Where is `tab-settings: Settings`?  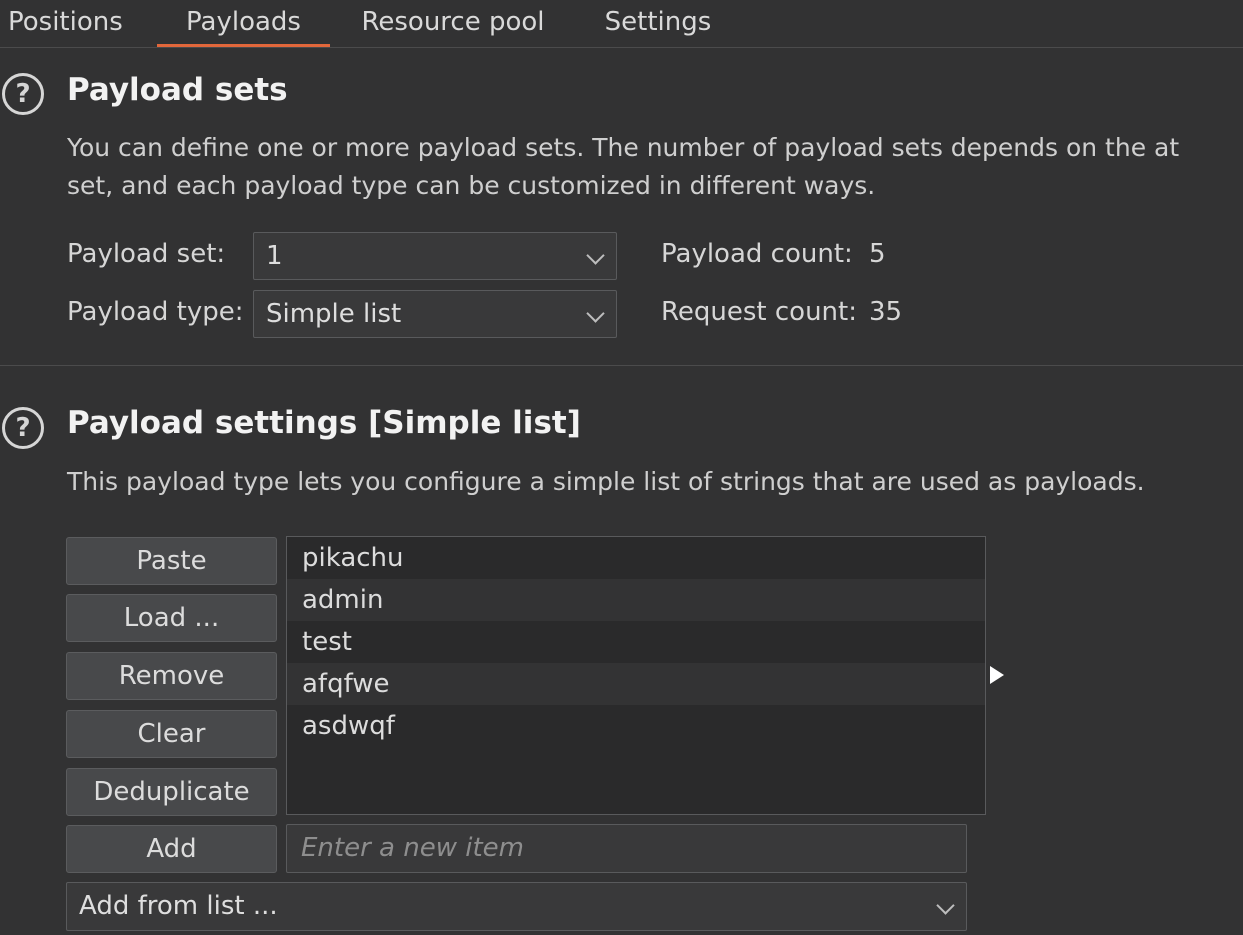 tab-settings: Settings is located at coordinates (658, 23).